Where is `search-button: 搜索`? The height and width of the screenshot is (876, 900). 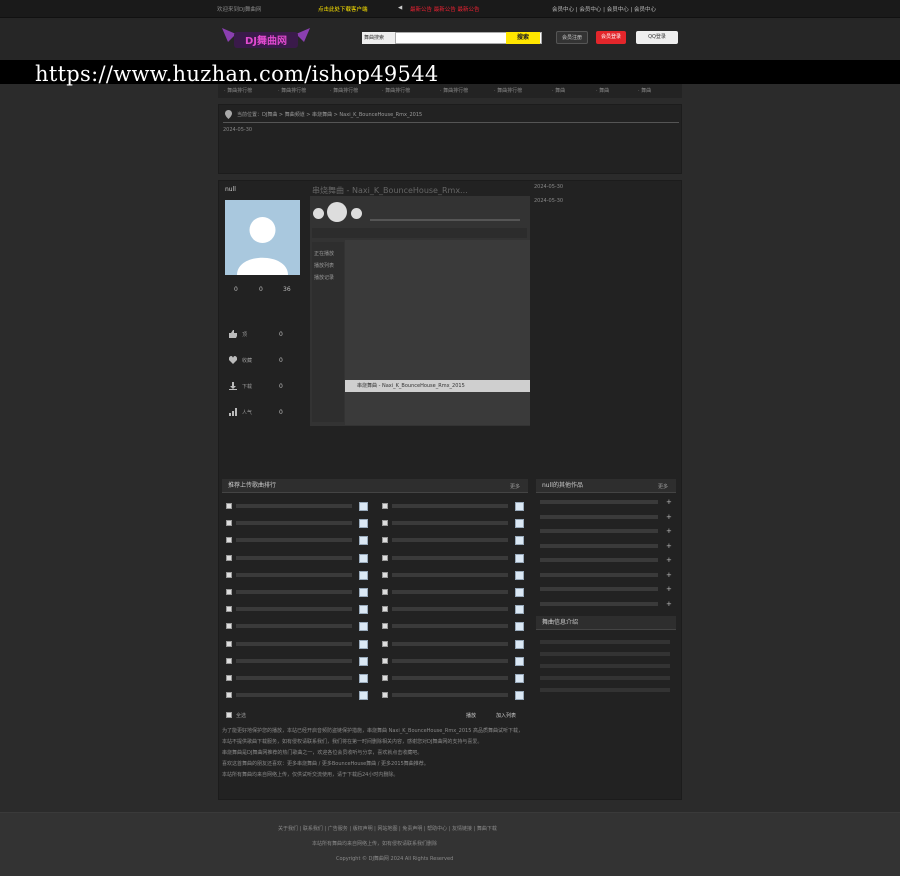 search-button: 搜索 is located at coordinates (523, 38).